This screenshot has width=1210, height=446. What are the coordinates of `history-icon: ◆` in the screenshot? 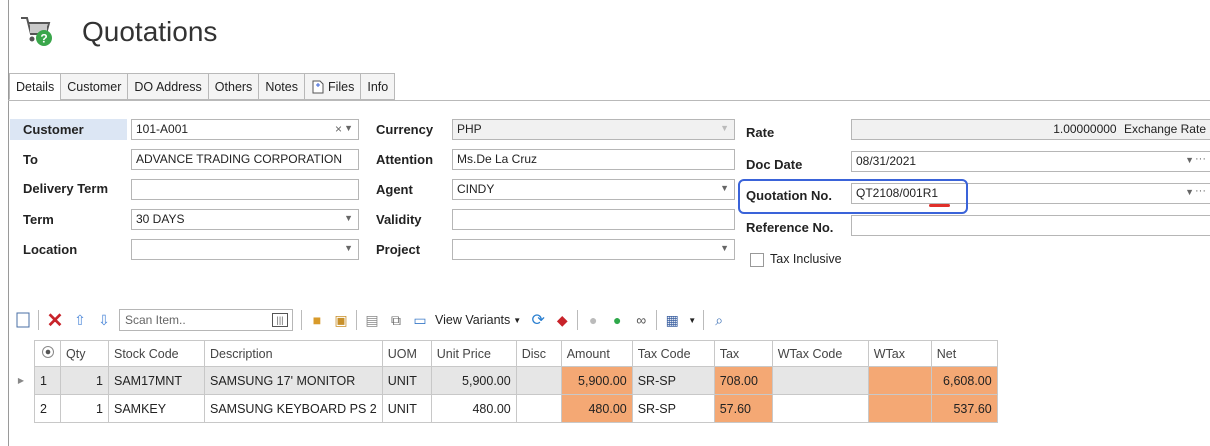 It's located at (562, 320).